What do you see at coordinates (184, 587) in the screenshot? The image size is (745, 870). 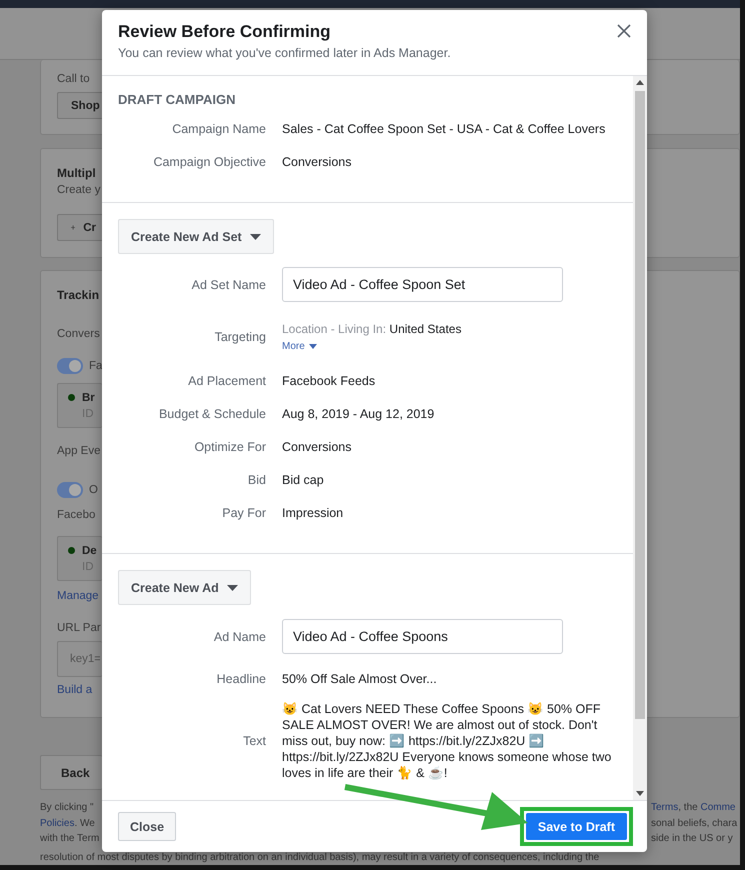 I see `dropdown-button: Create New Ad` at bounding box center [184, 587].